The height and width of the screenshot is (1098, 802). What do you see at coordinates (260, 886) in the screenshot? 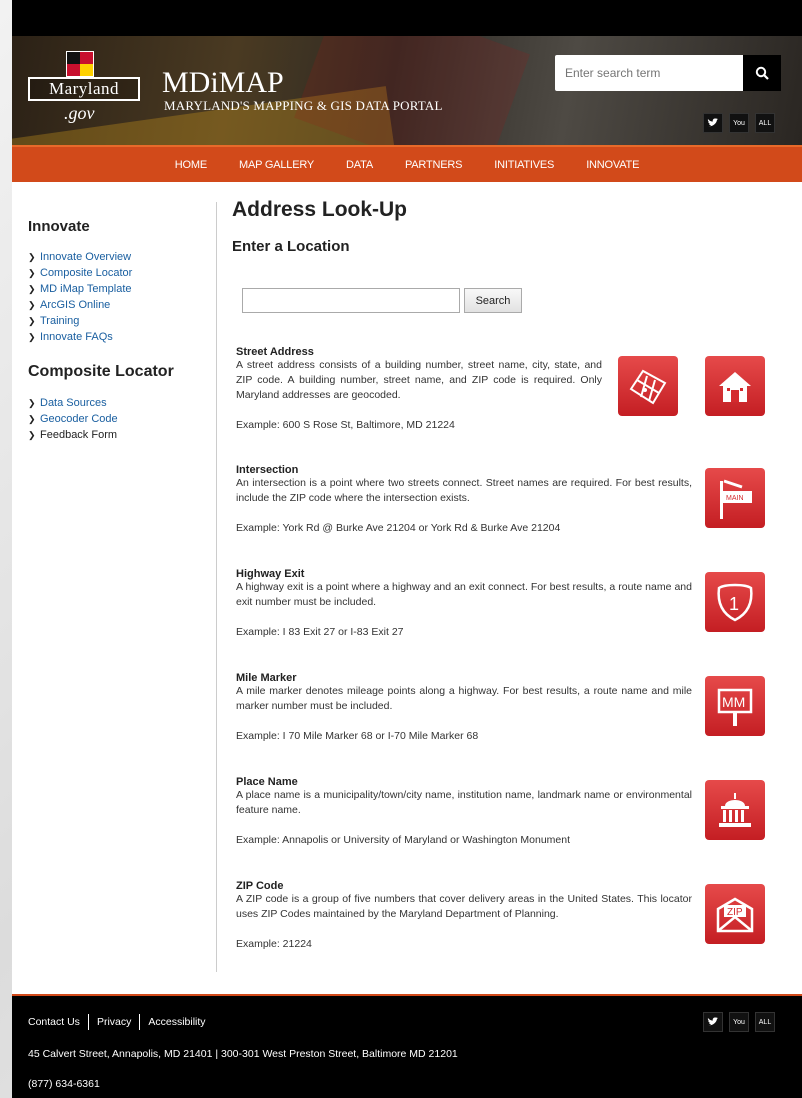
I see `section-title: ZIP Code` at bounding box center [260, 886].